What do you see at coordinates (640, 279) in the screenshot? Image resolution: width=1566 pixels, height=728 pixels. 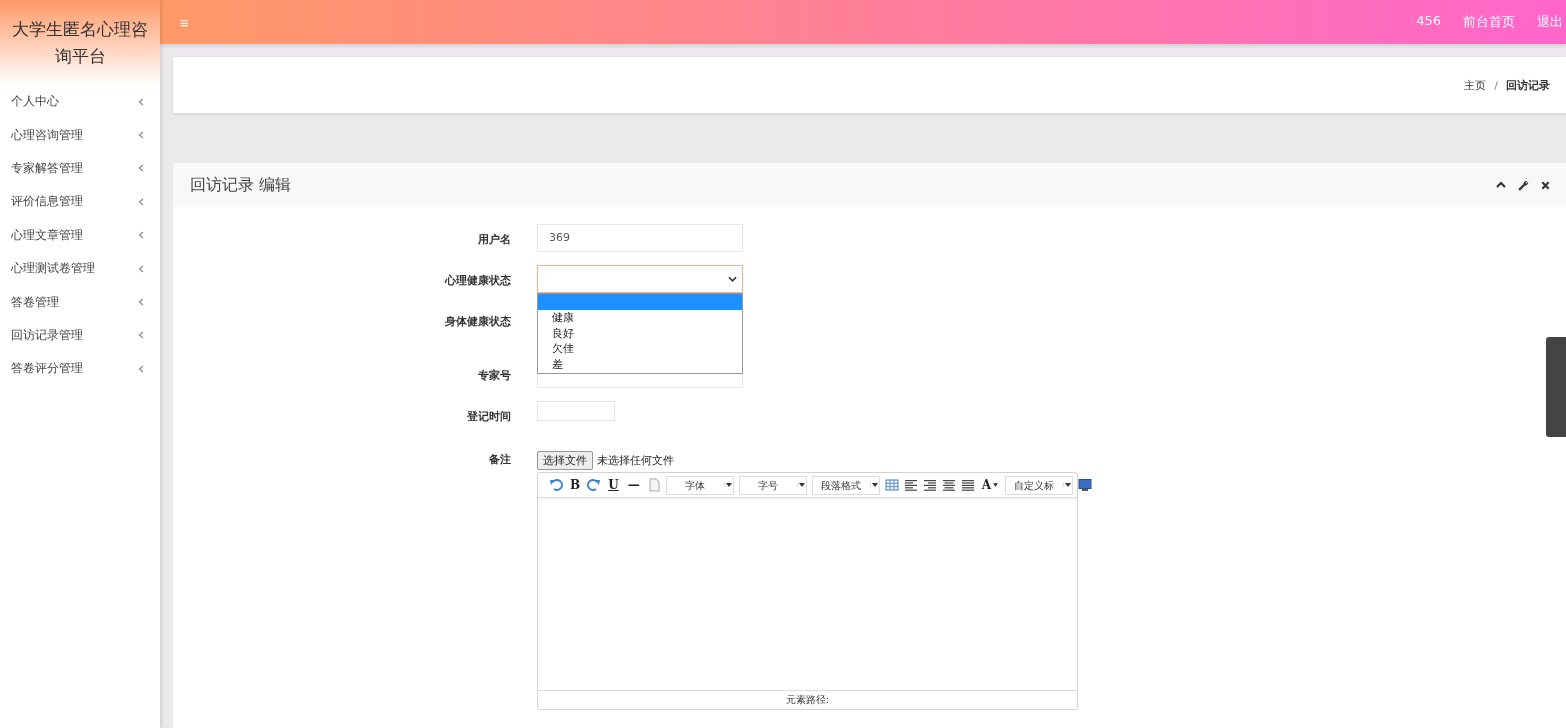 I see `select-field` at bounding box center [640, 279].